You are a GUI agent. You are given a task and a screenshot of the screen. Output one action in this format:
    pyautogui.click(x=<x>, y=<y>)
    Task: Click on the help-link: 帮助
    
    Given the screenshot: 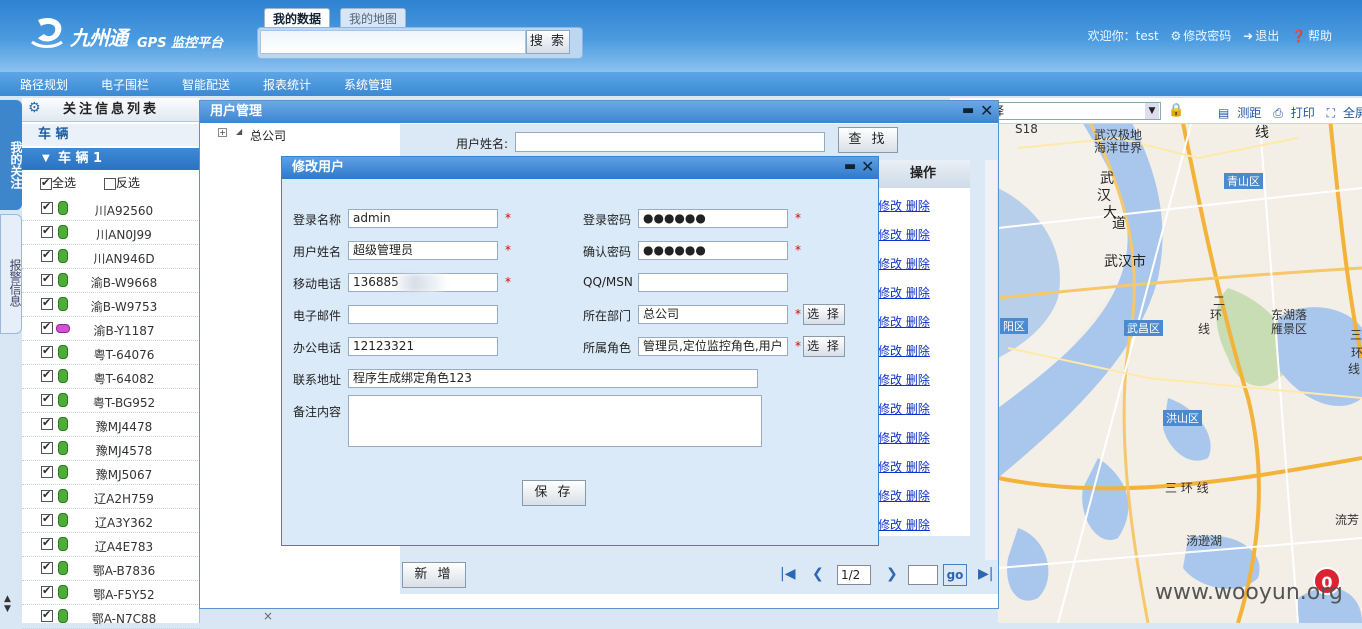 What is the action you would take?
    pyautogui.click(x=1320, y=36)
    